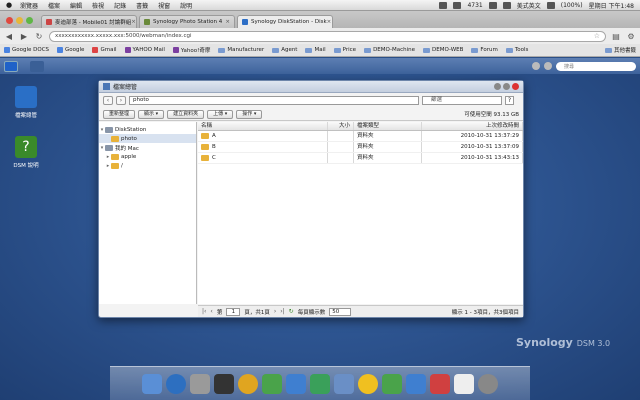 This screenshot has width=640, height=400. I want to click on tab-diskstation: Synology DiskStation - Disk ×, so click(285, 21).